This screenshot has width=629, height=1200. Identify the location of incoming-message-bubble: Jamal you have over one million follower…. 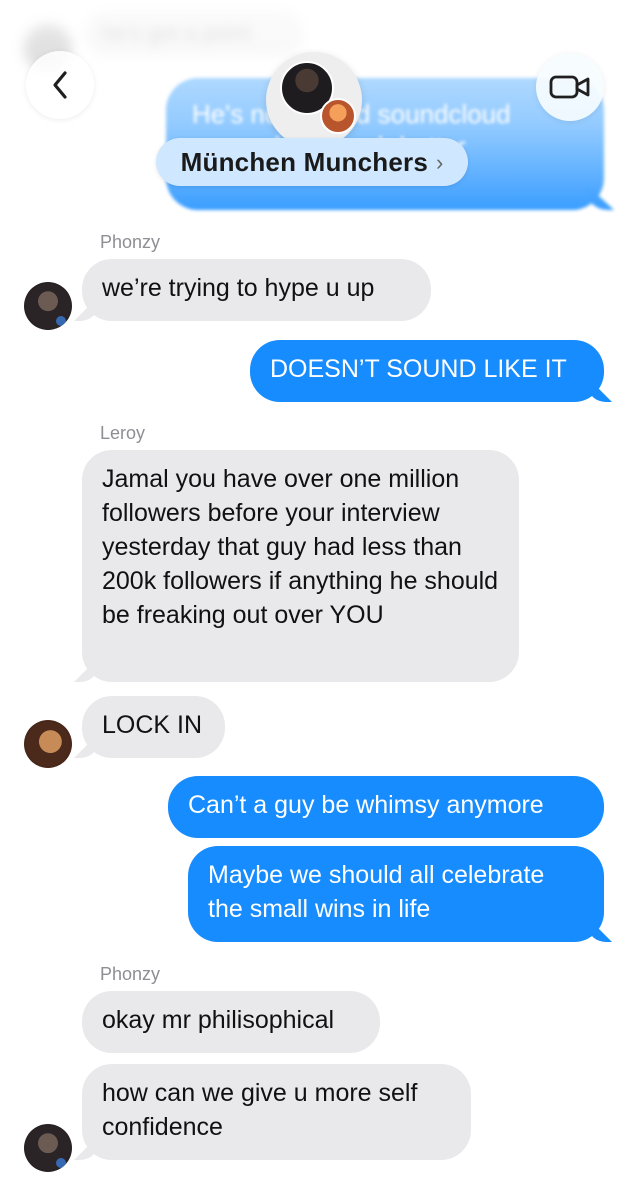
(300, 566).